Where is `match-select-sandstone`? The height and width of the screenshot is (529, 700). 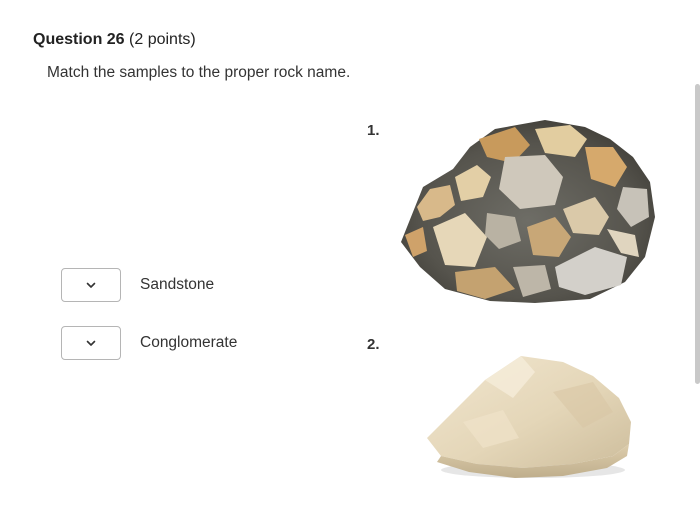 match-select-sandstone is located at coordinates (91, 285).